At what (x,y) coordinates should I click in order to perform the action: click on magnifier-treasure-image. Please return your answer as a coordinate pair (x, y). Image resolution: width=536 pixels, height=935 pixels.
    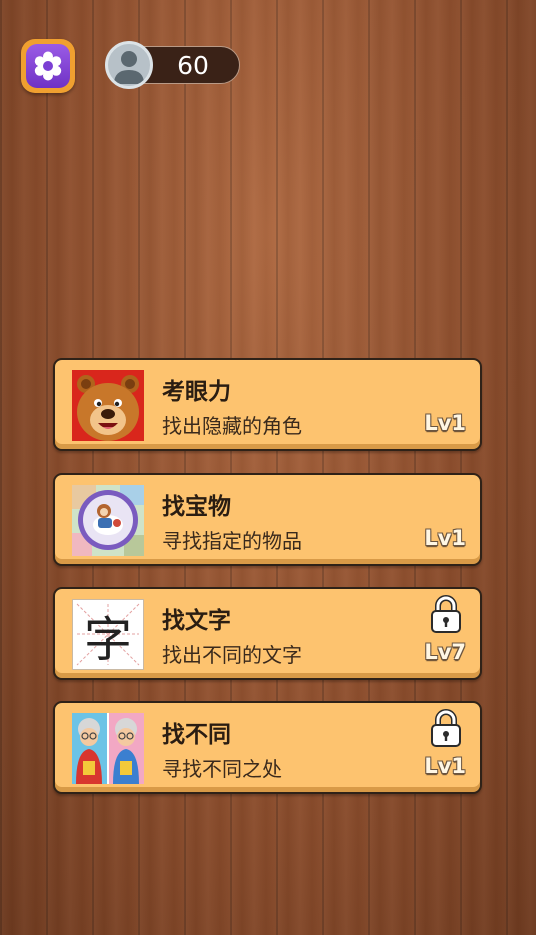
    Looking at the image, I should click on (108, 520).